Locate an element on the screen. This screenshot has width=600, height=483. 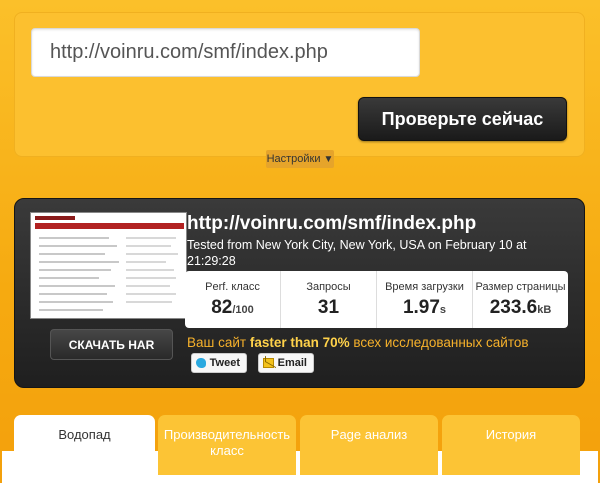
email-button: Email is located at coordinates (286, 363).